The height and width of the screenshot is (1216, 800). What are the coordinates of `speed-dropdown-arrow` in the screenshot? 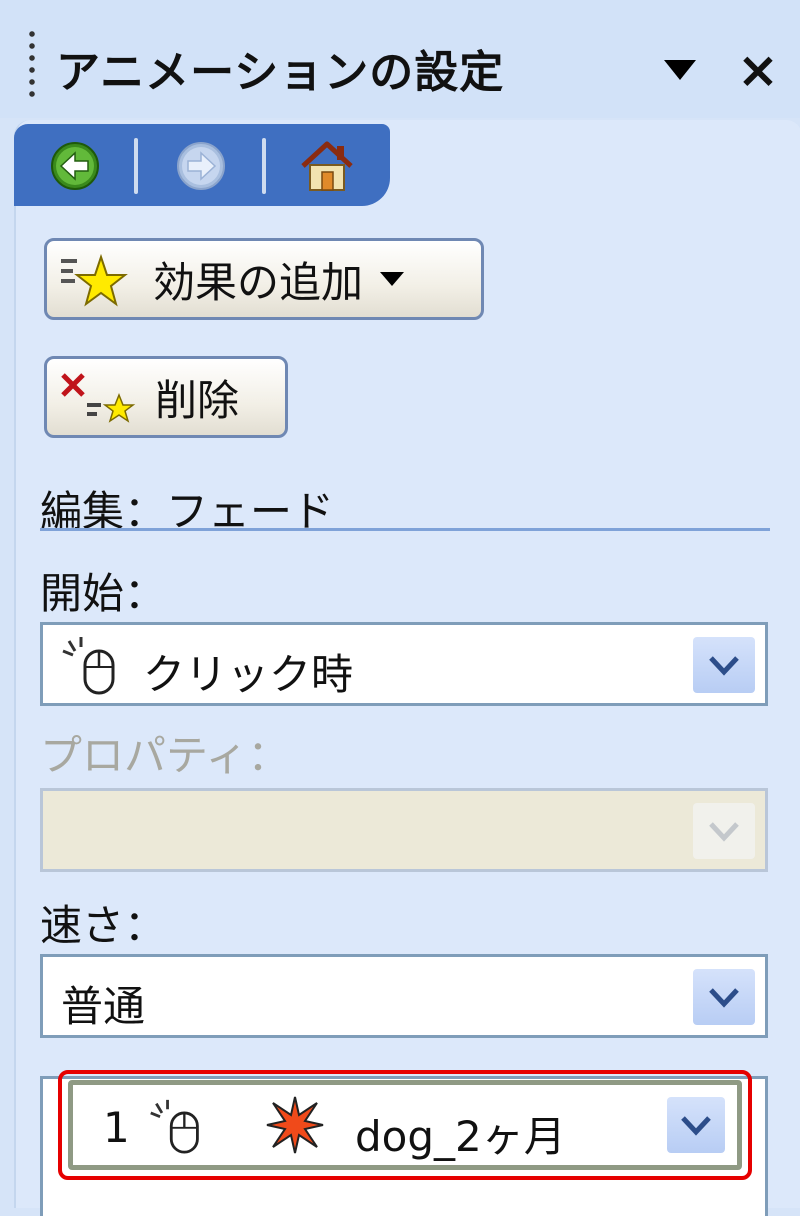 It's located at (724, 997).